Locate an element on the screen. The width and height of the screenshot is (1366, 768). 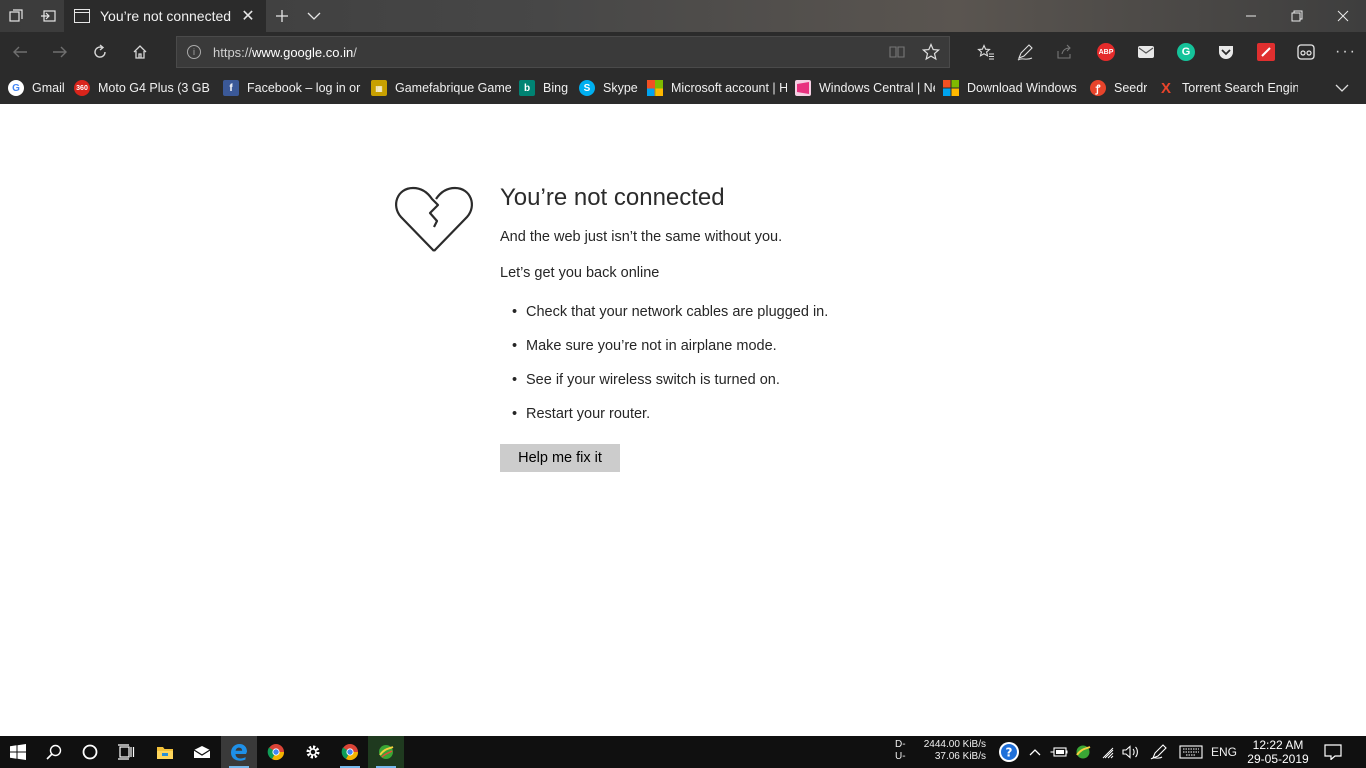
close-tab-icon: ✕ is located at coordinates (248, 16).